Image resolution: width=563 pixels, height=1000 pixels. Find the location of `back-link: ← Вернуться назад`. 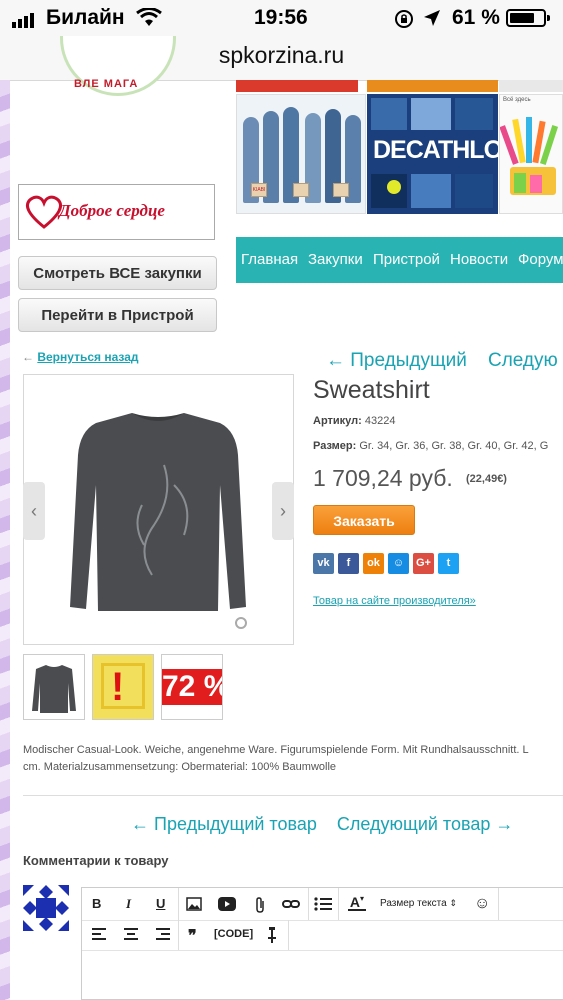

back-link: ← Вернуться назад is located at coordinates (80, 357).